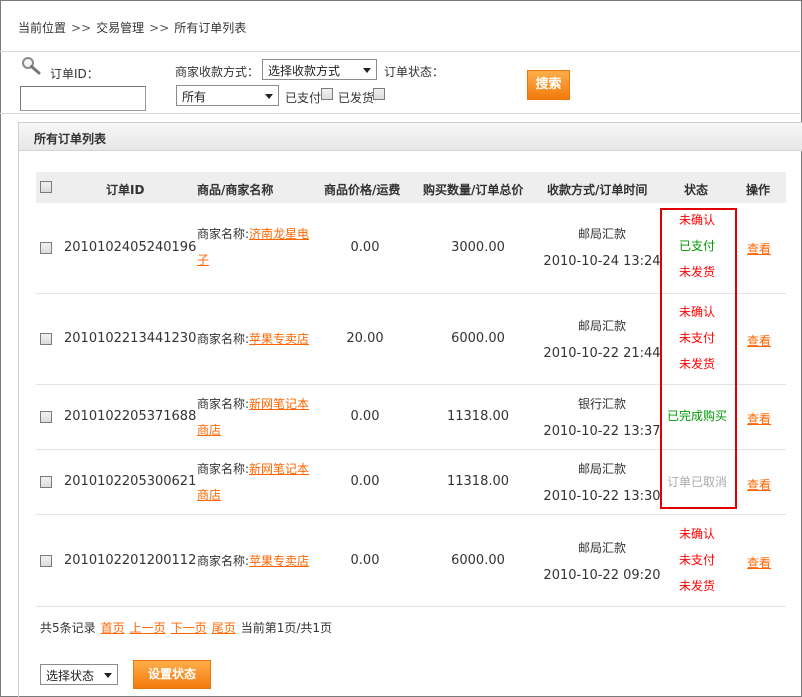  Describe the element at coordinates (602, 418) in the screenshot. I see `payment-time-cell: 银行汇款 2010-10-22 13:37` at that location.